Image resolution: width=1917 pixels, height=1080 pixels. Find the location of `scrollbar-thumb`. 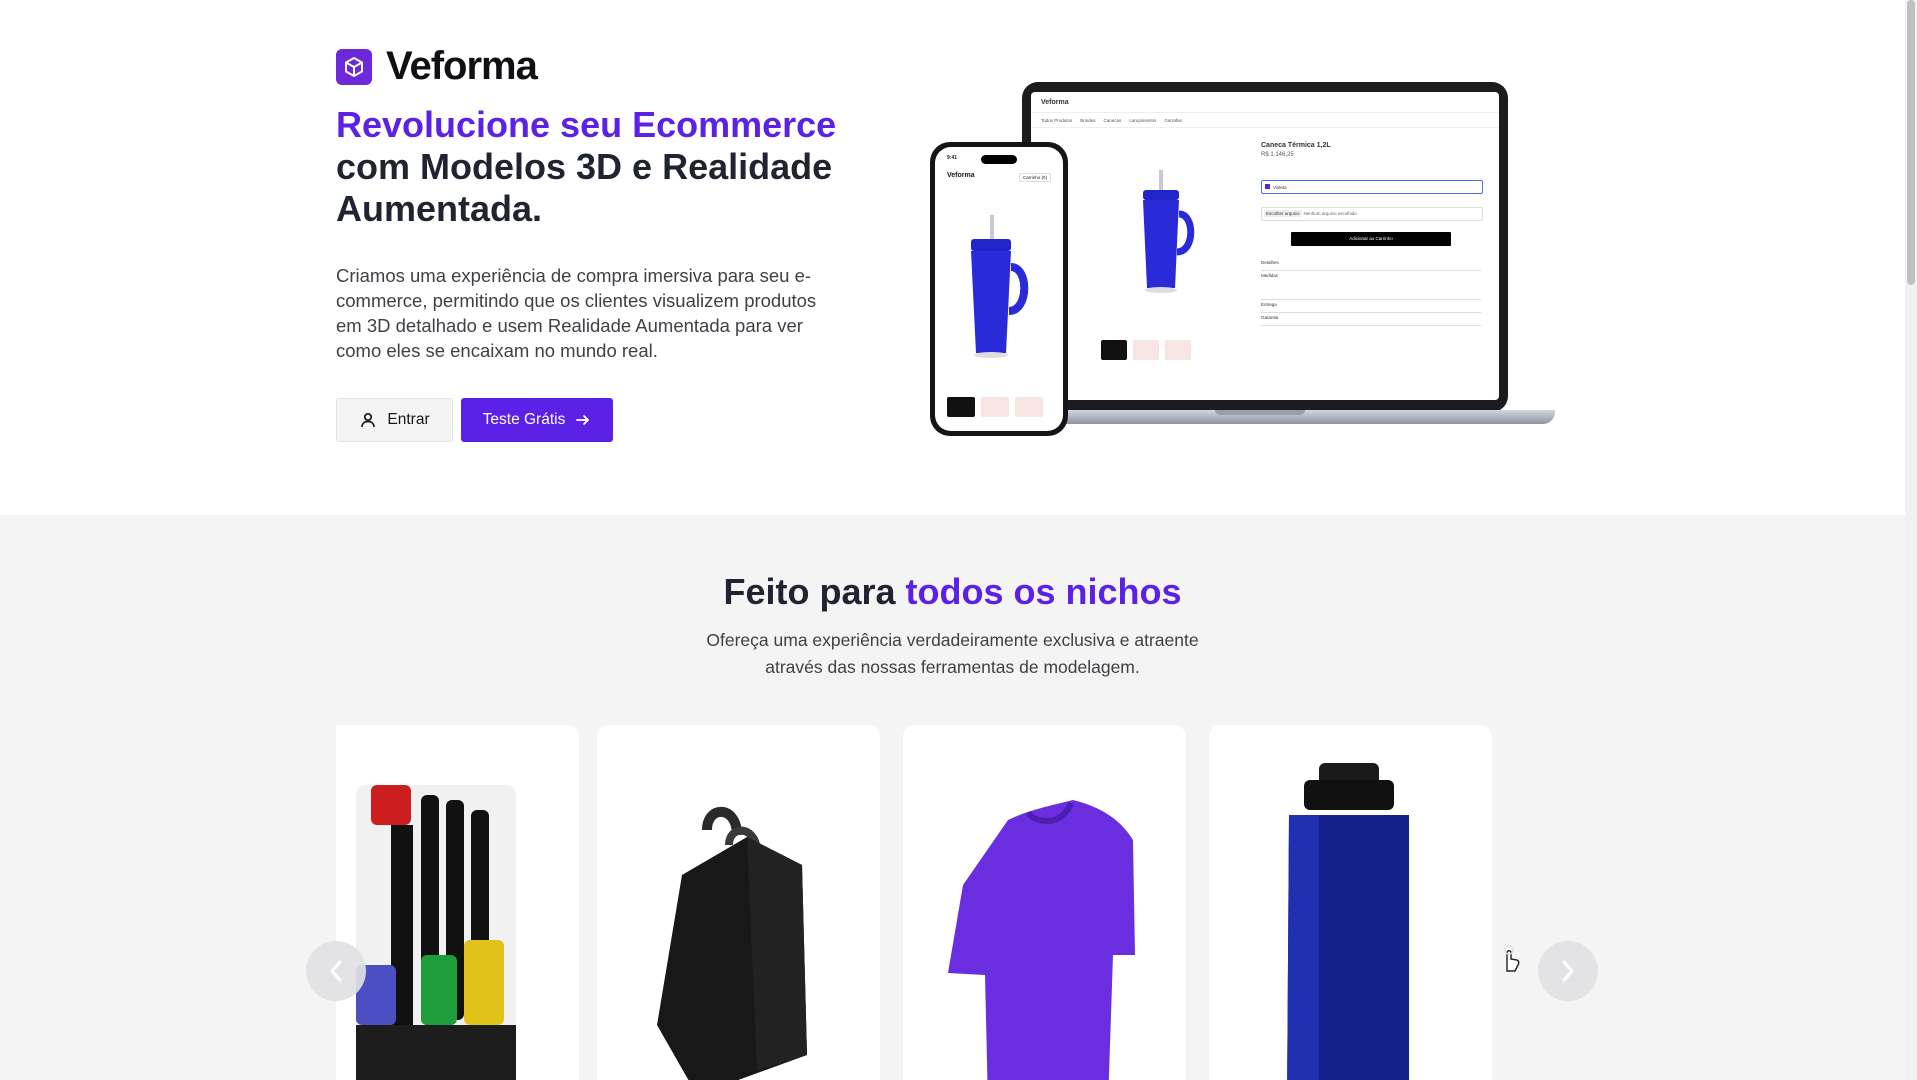

scrollbar-thumb is located at coordinates (1911, 142).